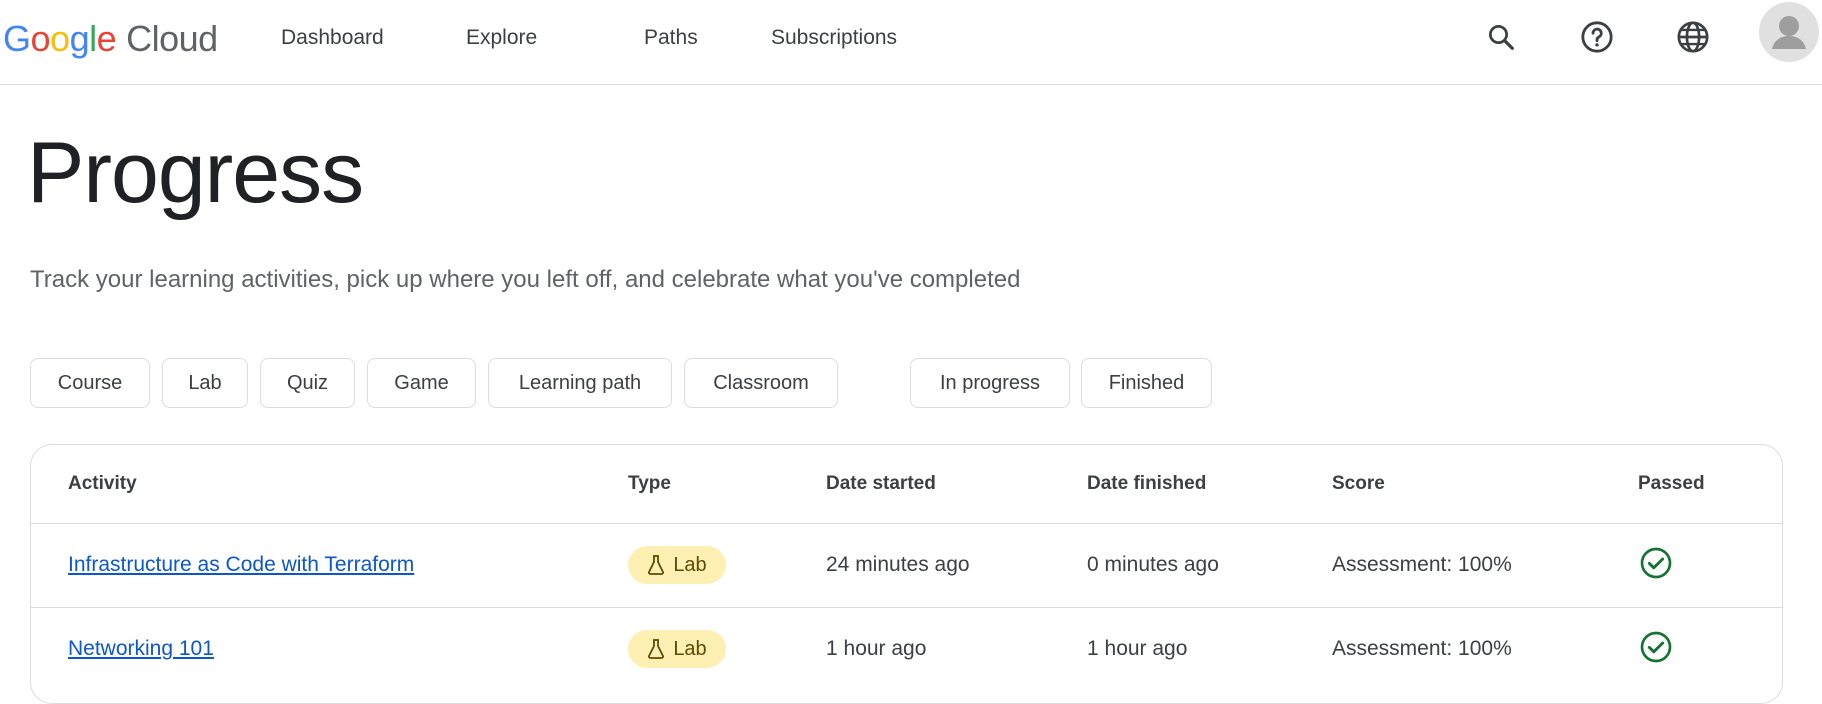 This screenshot has width=1822, height=704. What do you see at coordinates (1137, 648) in the screenshot?
I see `date-finished: 1 hour ago` at bounding box center [1137, 648].